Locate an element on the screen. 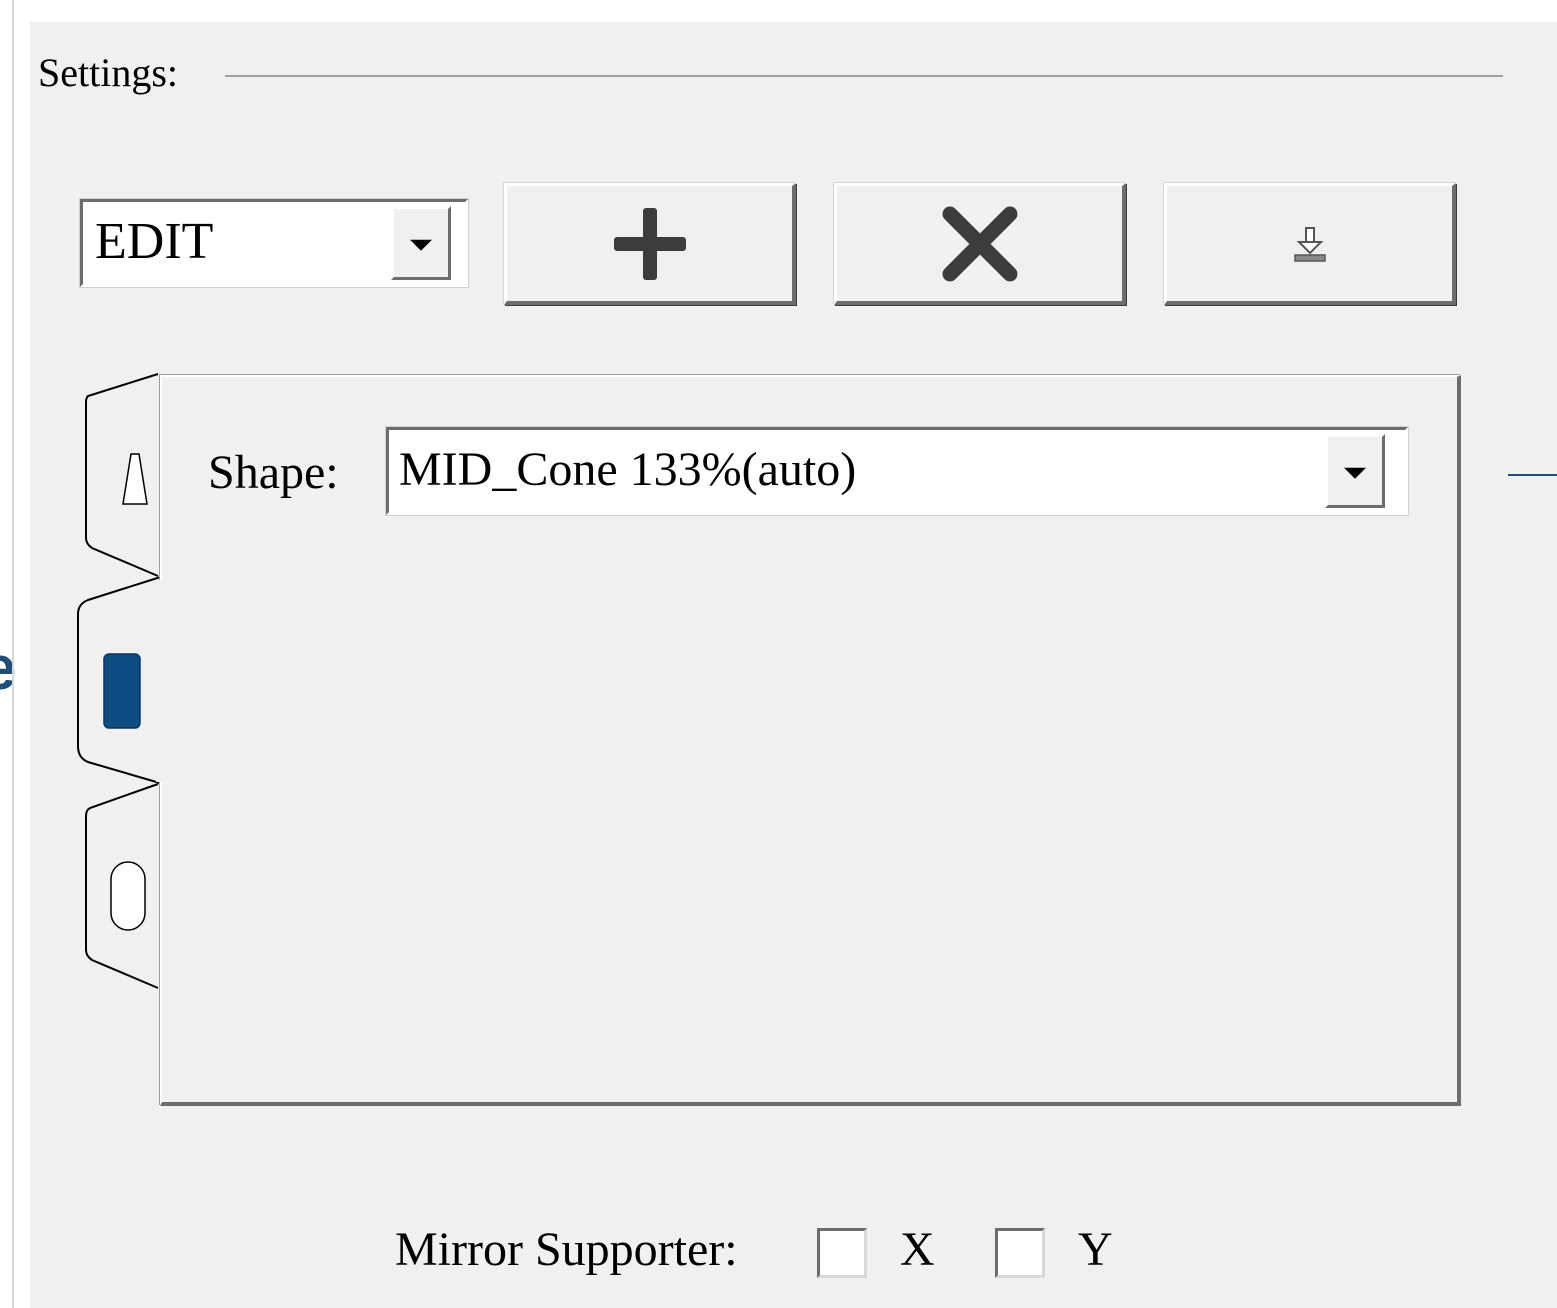  plus-icon is located at coordinates (649, 243).